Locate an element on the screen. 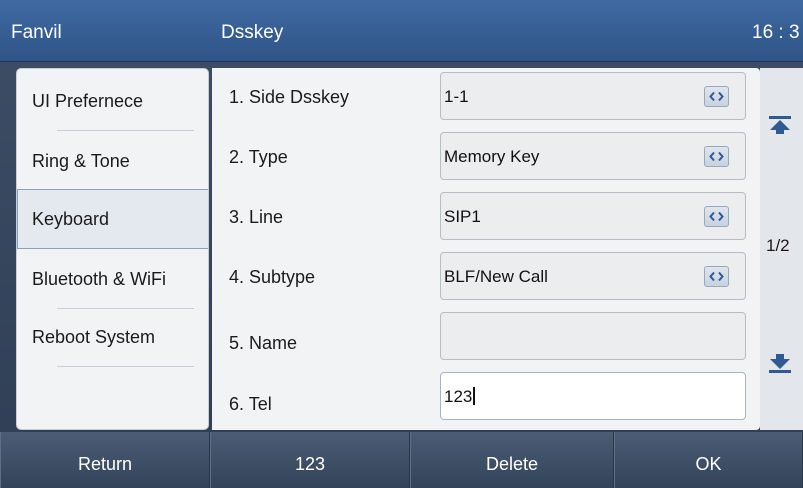 Image resolution: width=803 pixels, height=488 pixels. menu-item-label: Ring & Tone is located at coordinates (81, 161).